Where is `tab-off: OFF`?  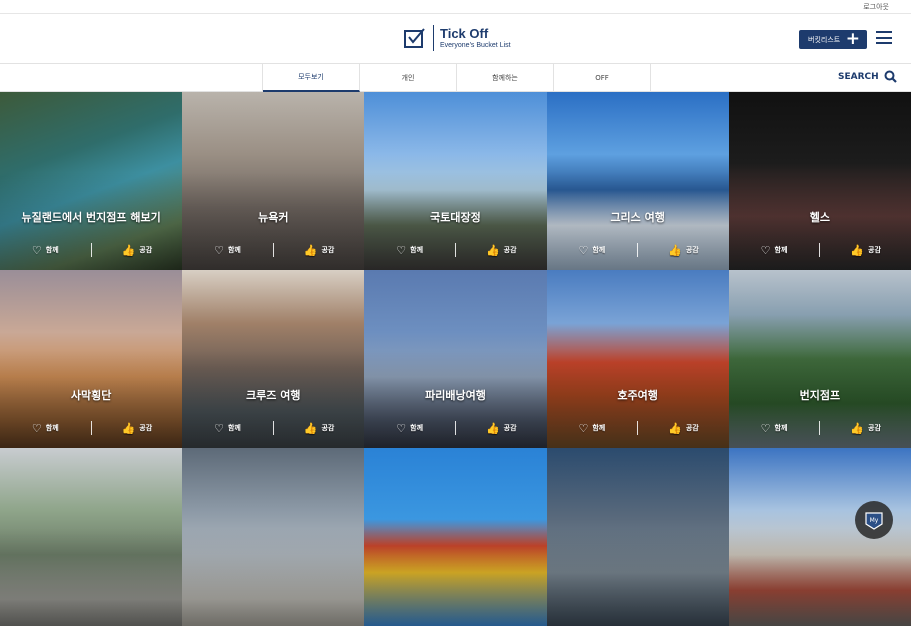 tab-off: OFF is located at coordinates (602, 78).